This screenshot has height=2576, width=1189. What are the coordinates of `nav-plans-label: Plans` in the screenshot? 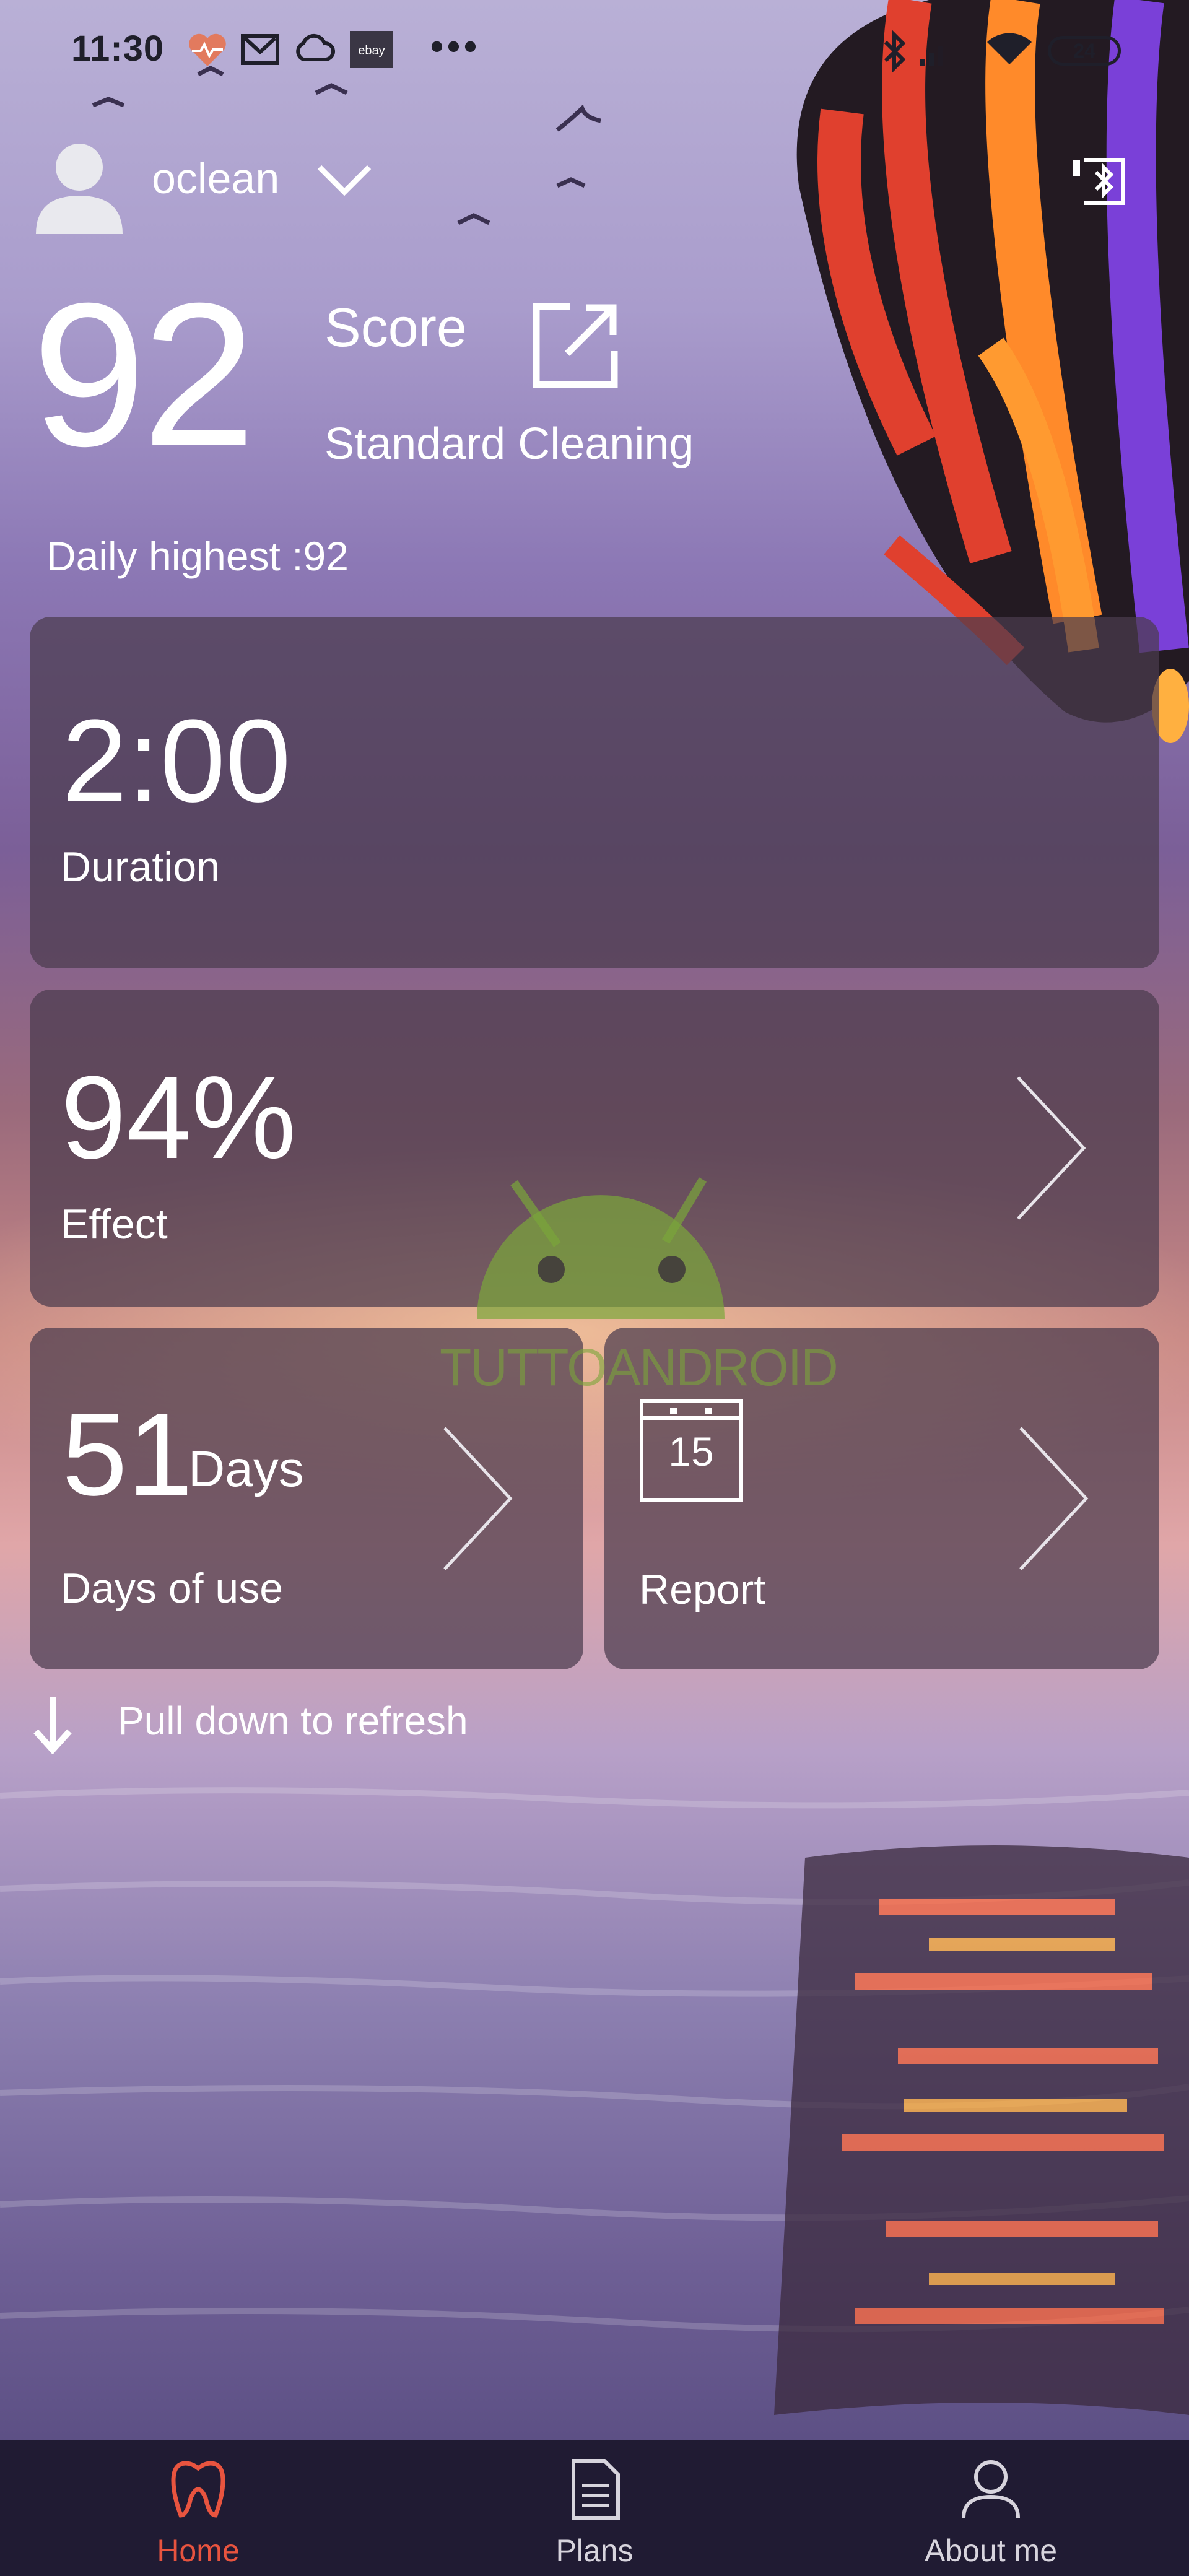 It's located at (594, 2550).